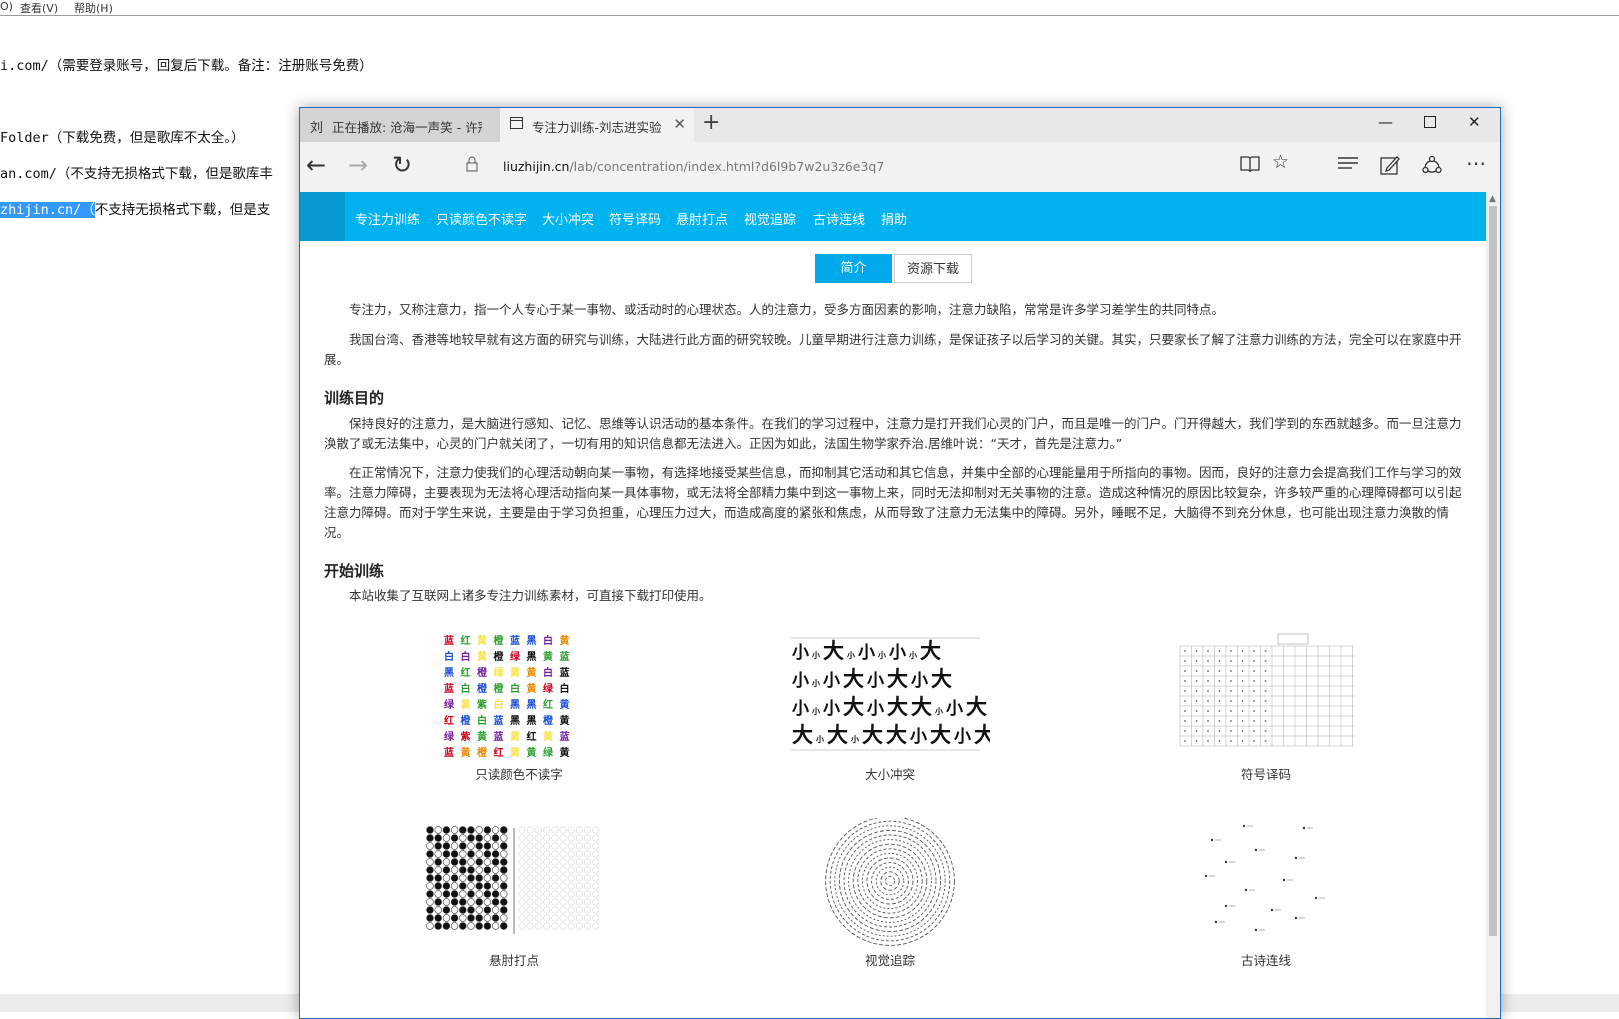 The height and width of the screenshot is (1019, 1619). What do you see at coordinates (1280, 162) in the screenshot?
I see `favorite-star-icon: ☆` at bounding box center [1280, 162].